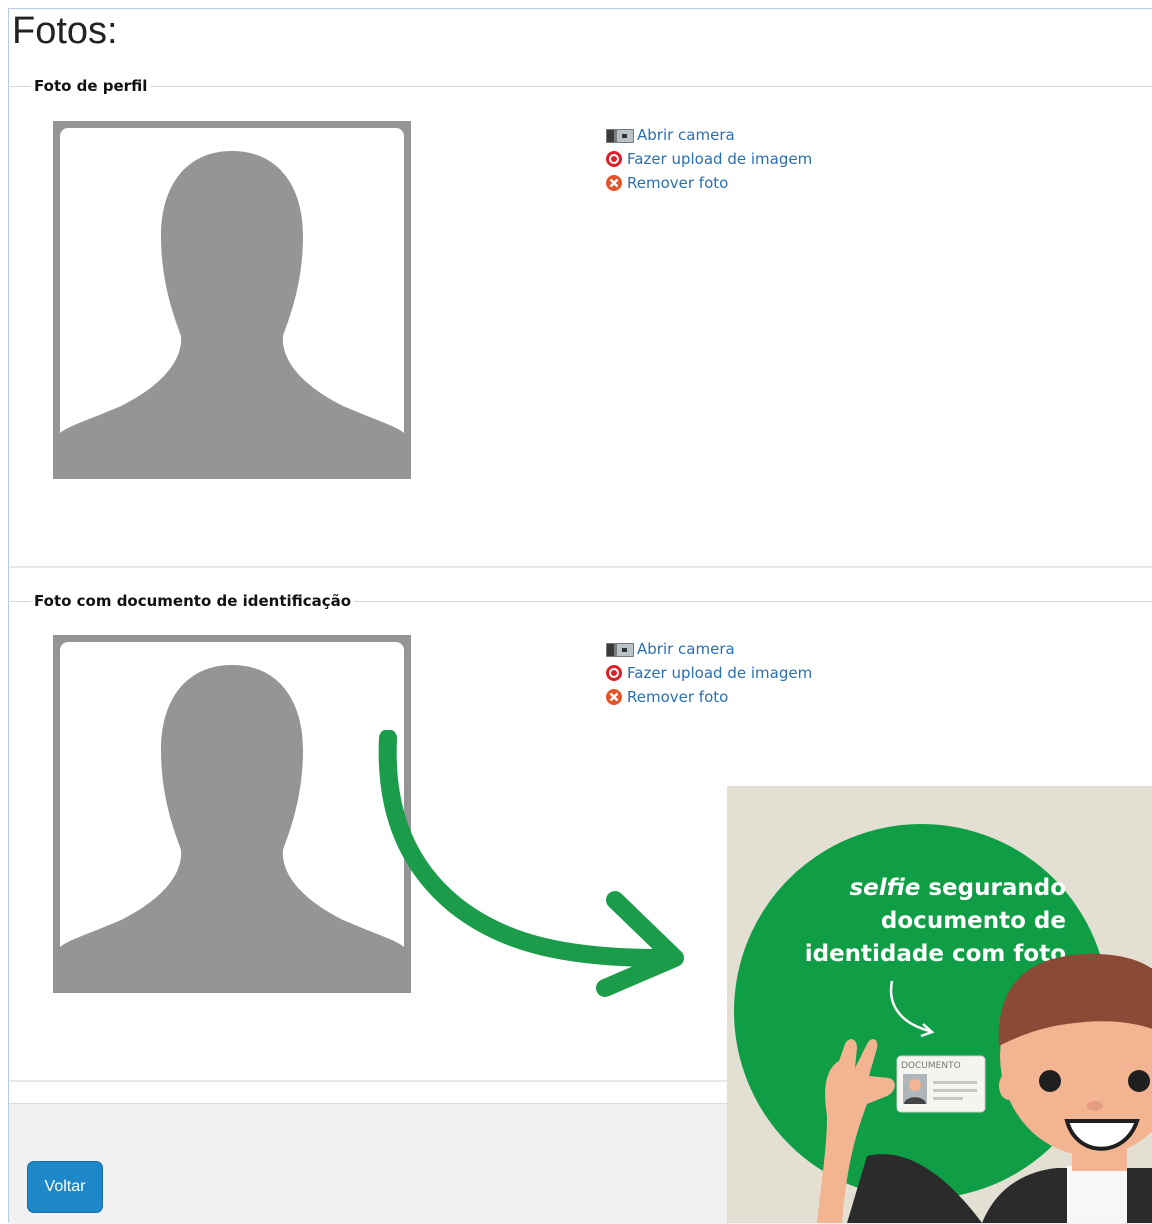 The height and width of the screenshot is (1224, 1152). I want to click on page-title: Fotos:, so click(65, 31).